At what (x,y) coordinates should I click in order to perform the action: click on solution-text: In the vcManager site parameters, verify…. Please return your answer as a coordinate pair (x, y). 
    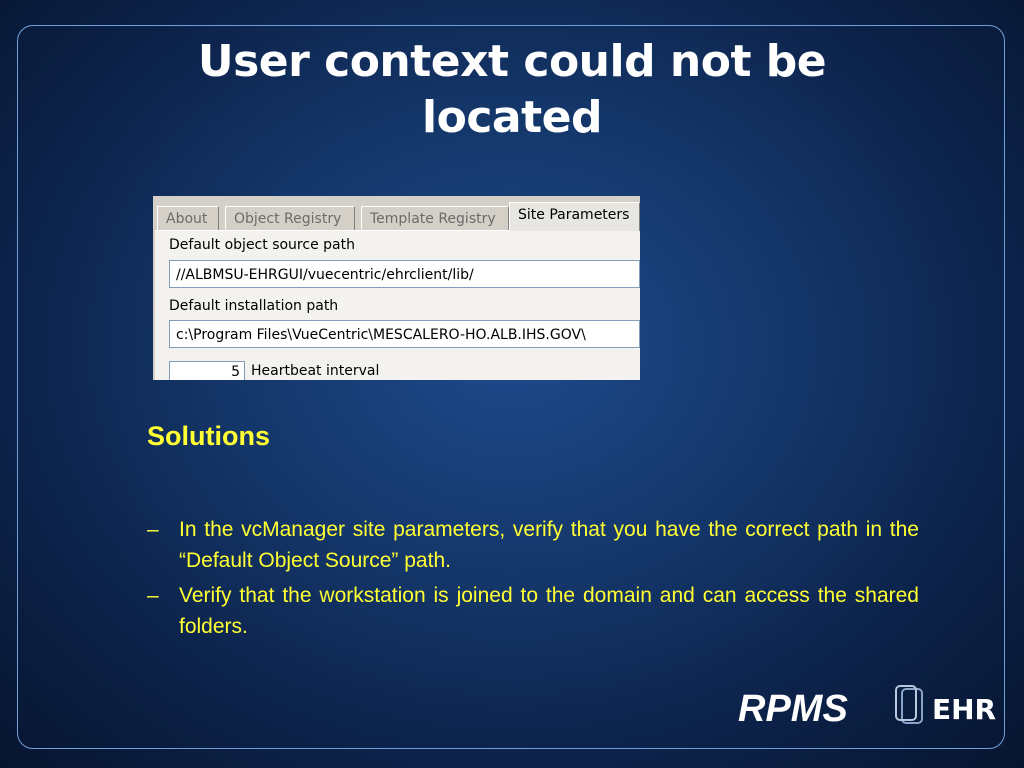
    Looking at the image, I should click on (549, 545).